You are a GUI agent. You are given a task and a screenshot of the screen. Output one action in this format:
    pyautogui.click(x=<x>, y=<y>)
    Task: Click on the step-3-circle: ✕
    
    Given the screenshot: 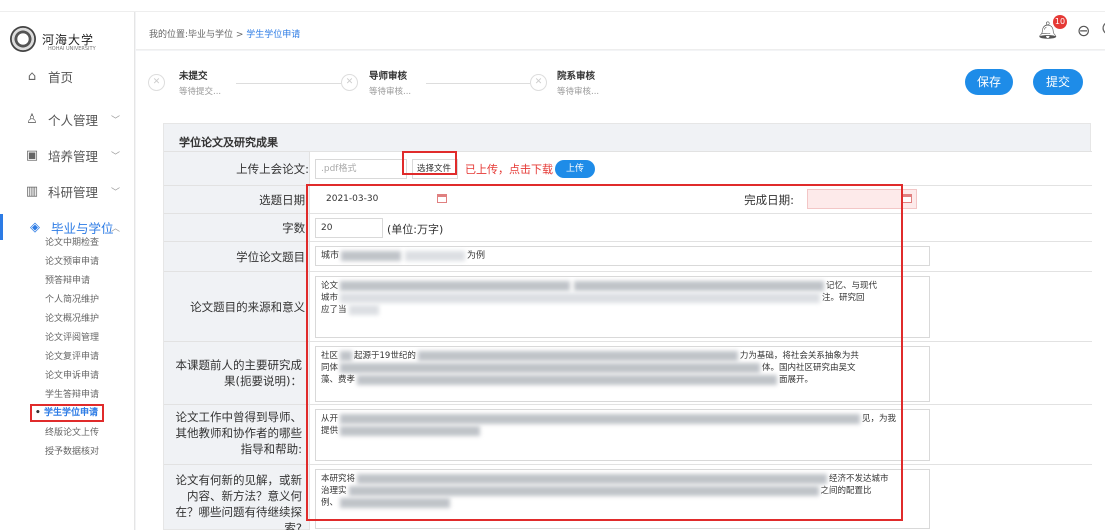 What is the action you would take?
    pyautogui.click(x=538, y=82)
    